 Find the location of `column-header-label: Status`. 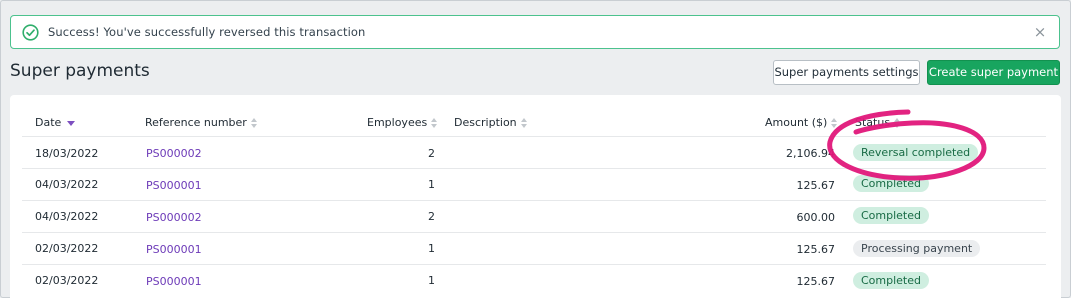

column-header-label: Status is located at coordinates (873, 122).